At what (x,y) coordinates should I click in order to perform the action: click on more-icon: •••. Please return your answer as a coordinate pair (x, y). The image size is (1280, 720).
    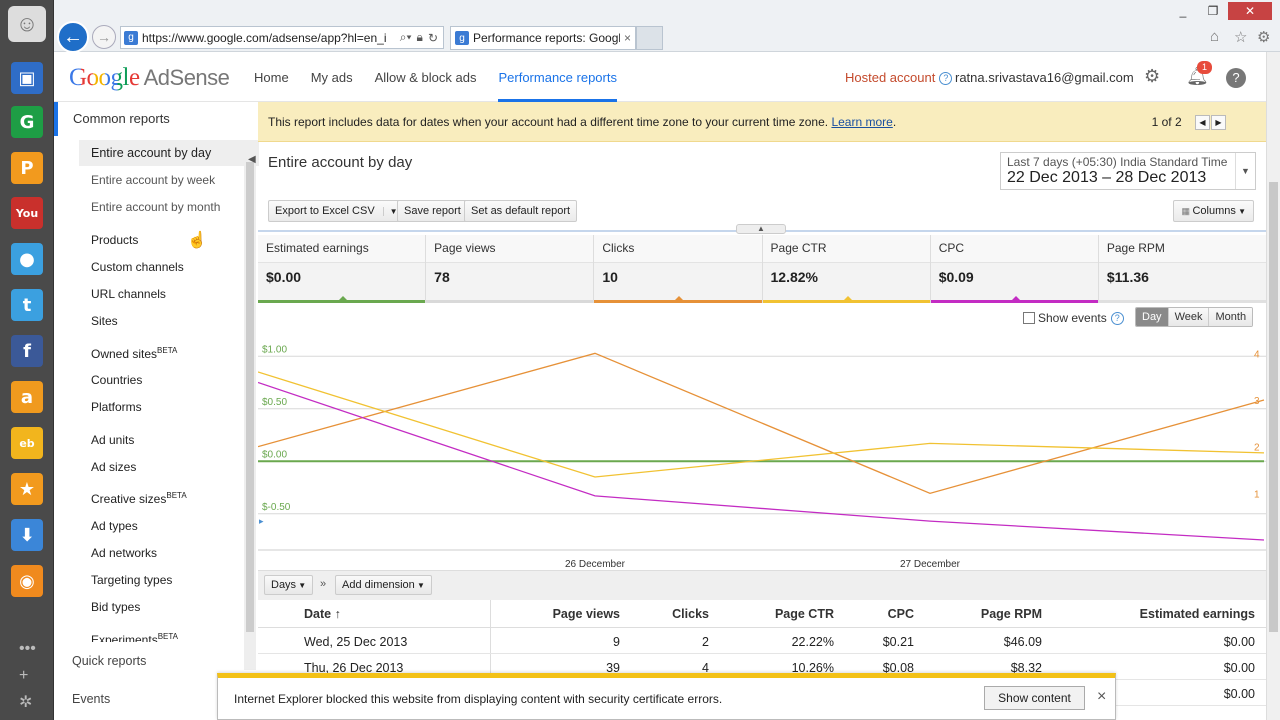
    Looking at the image, I should click on (27, 649).